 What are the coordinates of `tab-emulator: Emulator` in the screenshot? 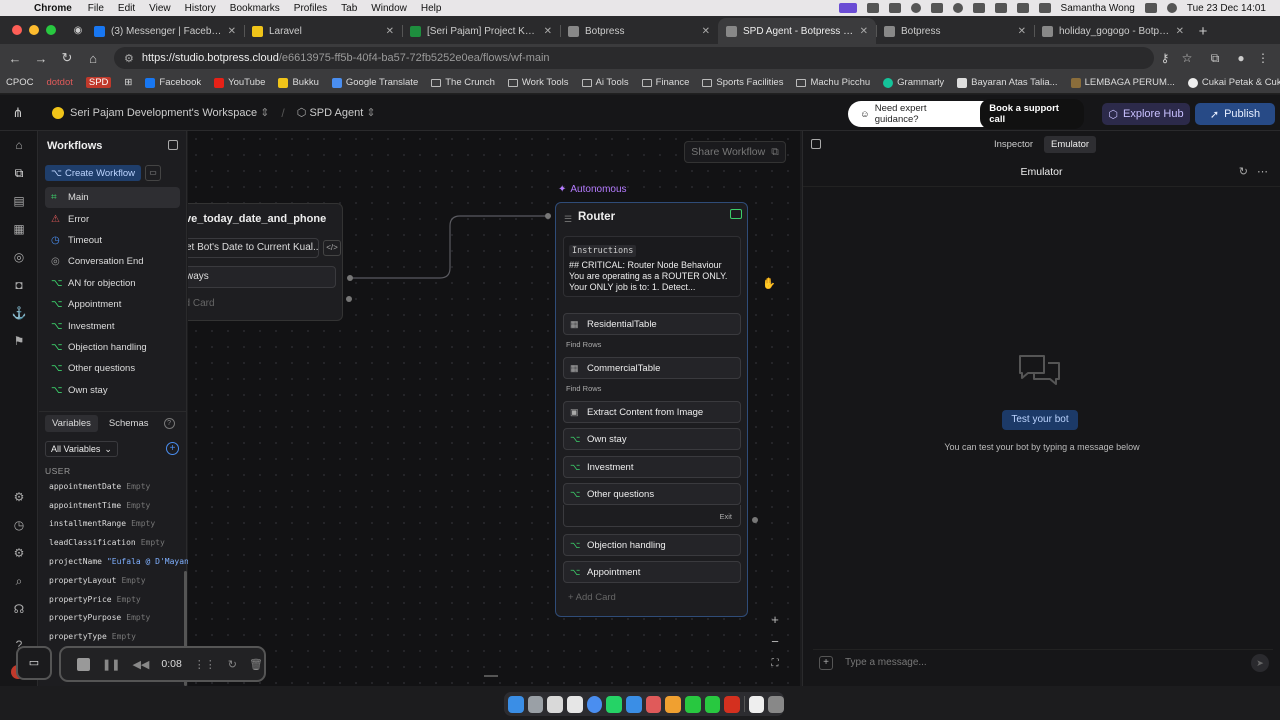 It's located at (1070, 144).